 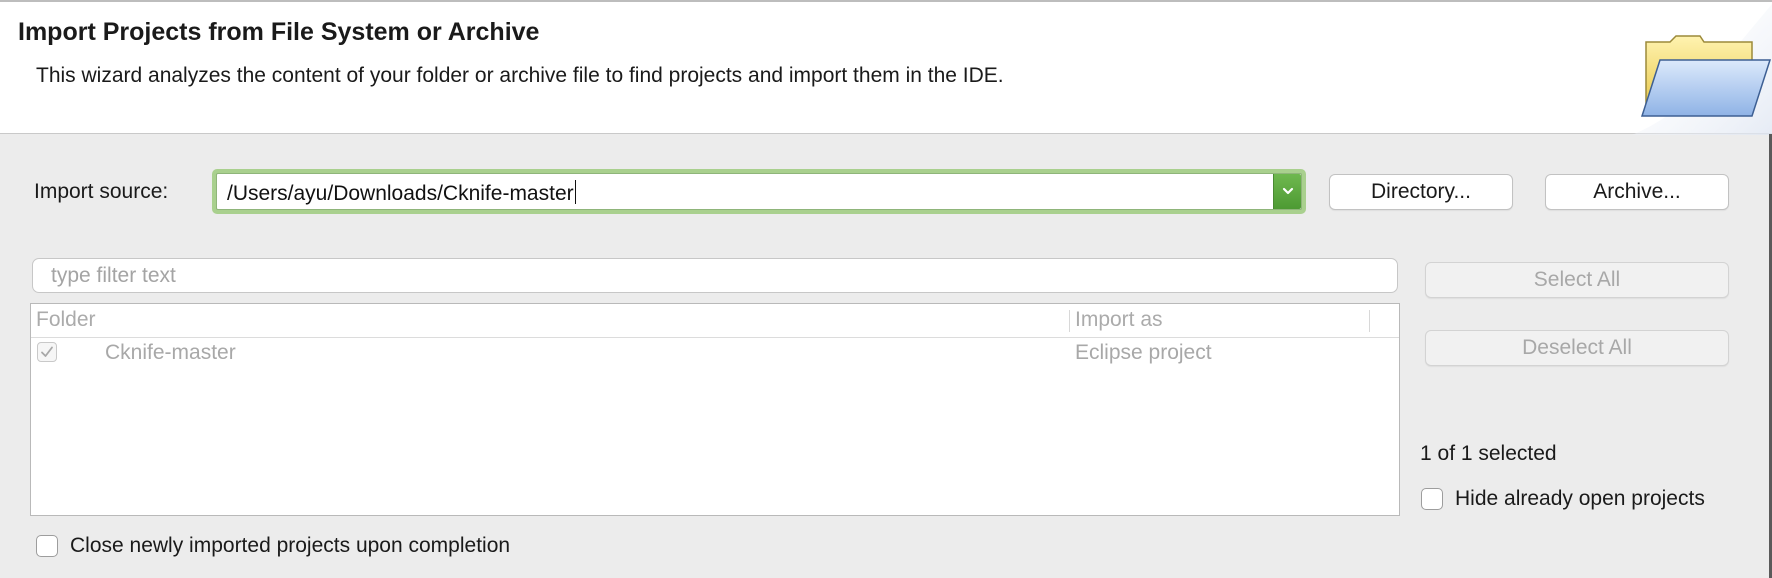 I want to click on close-after-import-checkbox, so click(x=47, y=546).